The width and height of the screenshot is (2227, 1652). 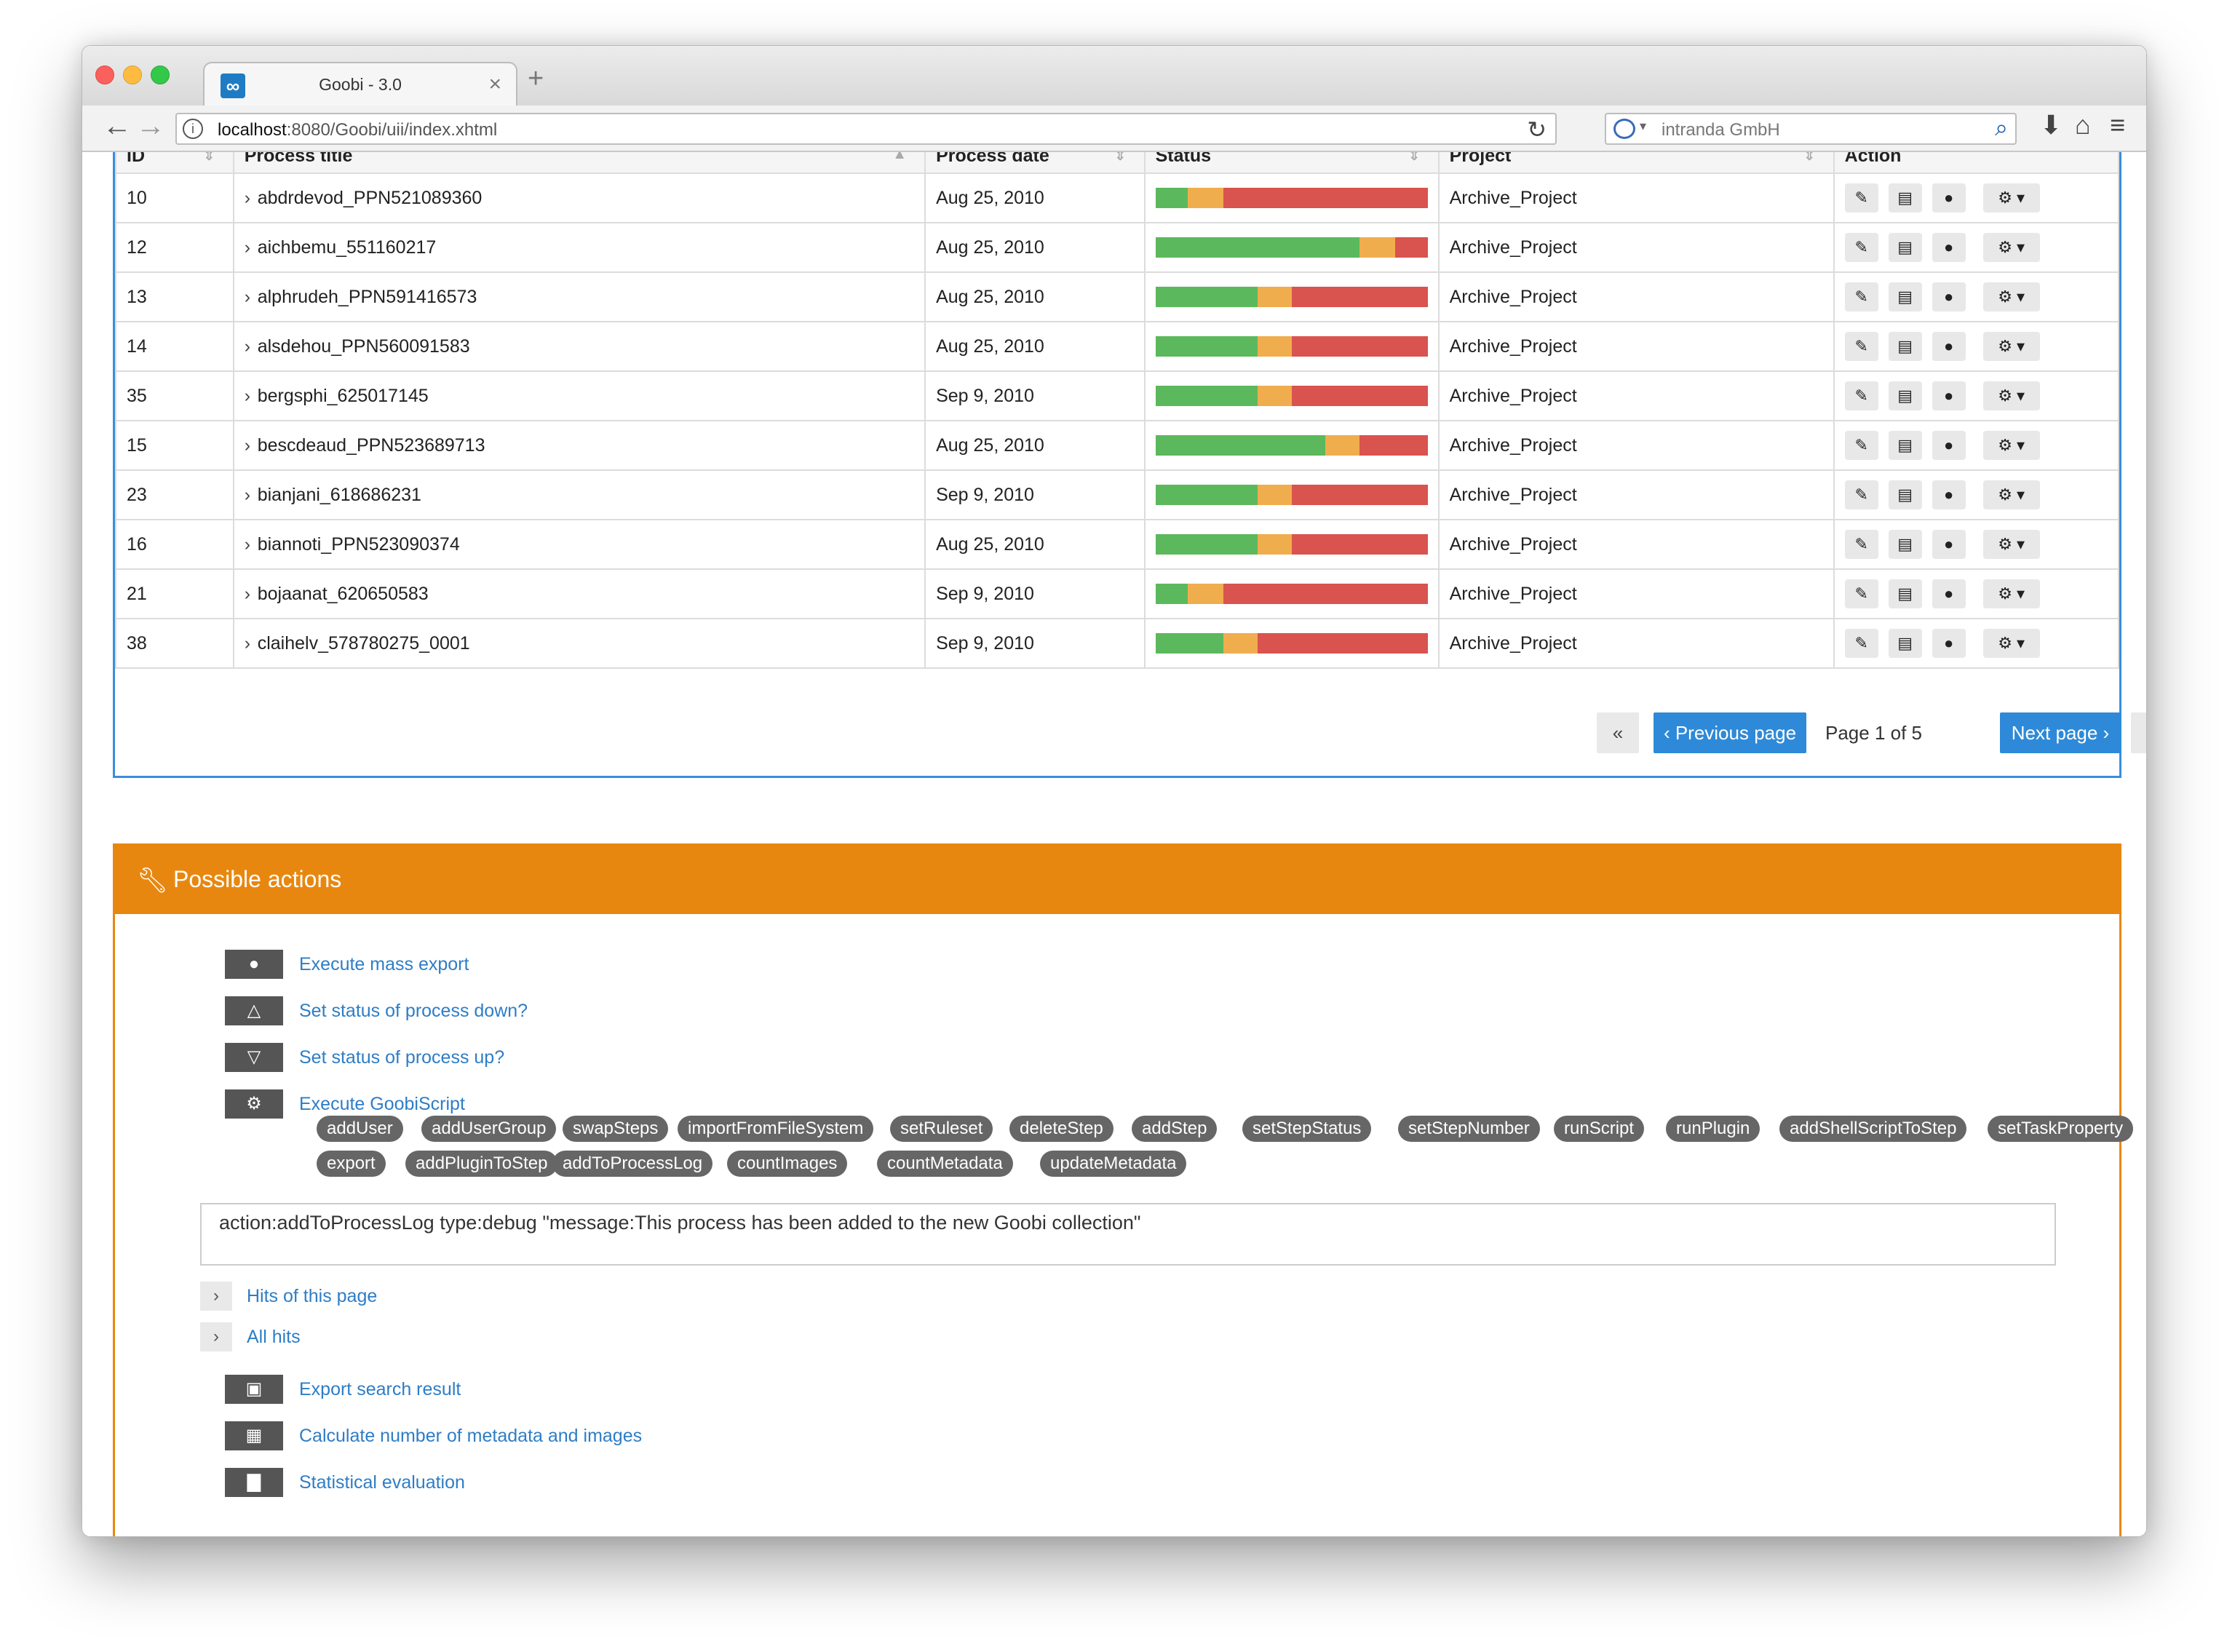 What do you see at coordinates (360, 1129) in the screenshot?
I see `goobiscript-tag: addUser` at bounding box center [360, 1129].